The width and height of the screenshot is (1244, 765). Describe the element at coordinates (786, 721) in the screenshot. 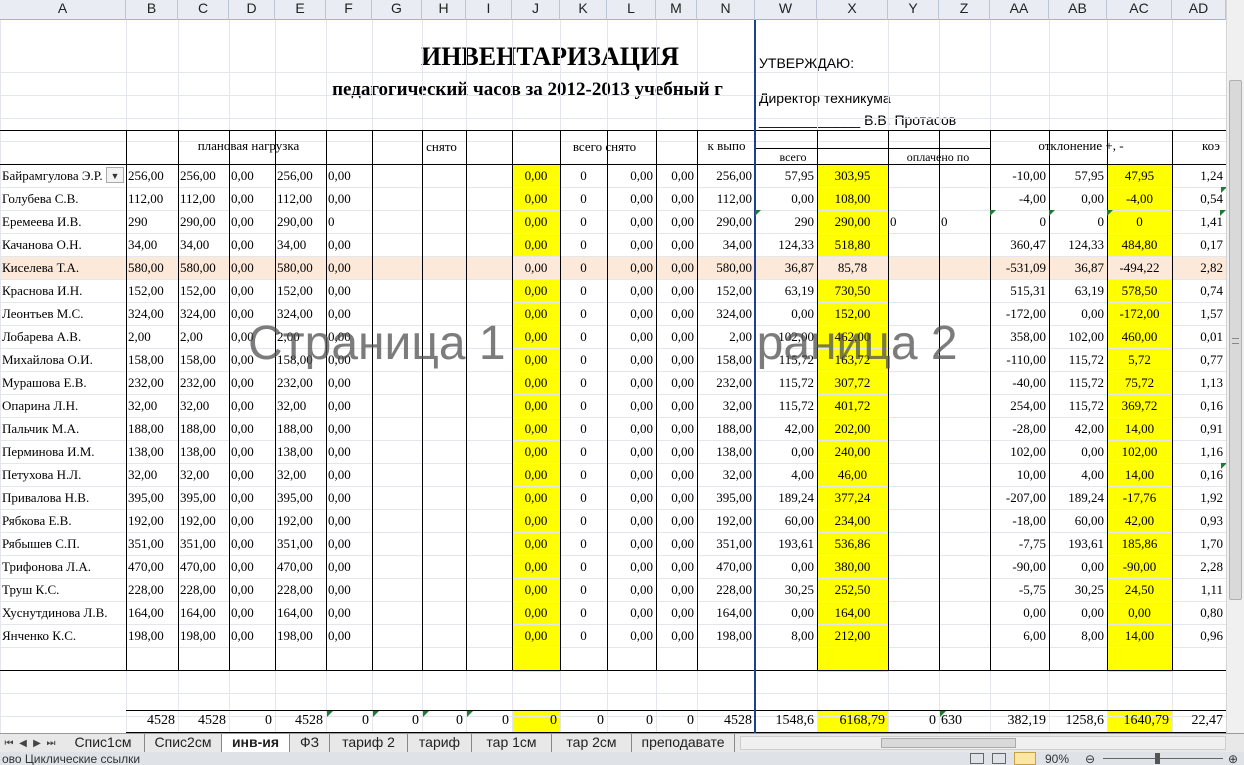

I see `total-cell: 1548,6` at that location.